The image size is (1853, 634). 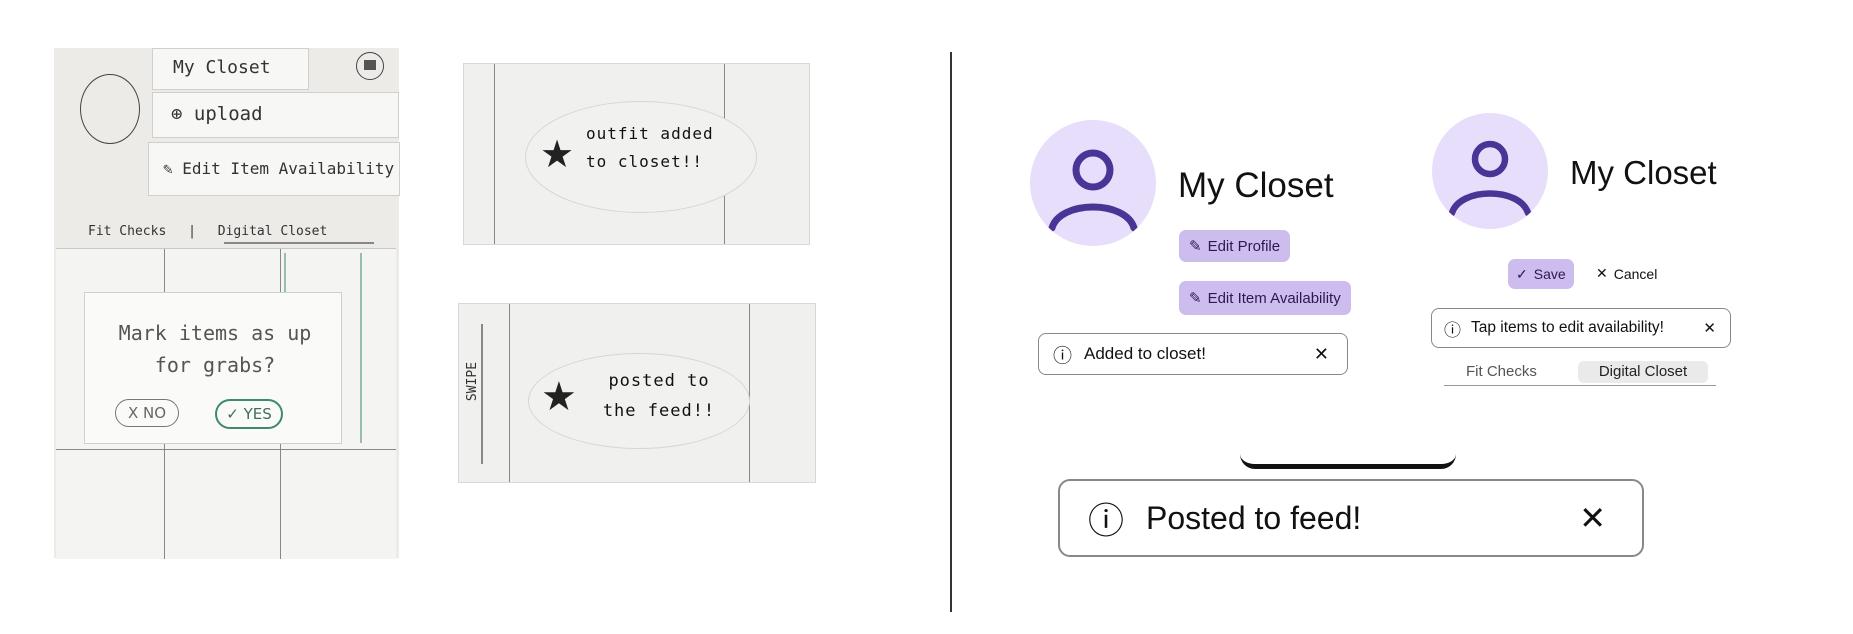 I want to click on cancel-label: Cancel, so click(x=1635, y=273).